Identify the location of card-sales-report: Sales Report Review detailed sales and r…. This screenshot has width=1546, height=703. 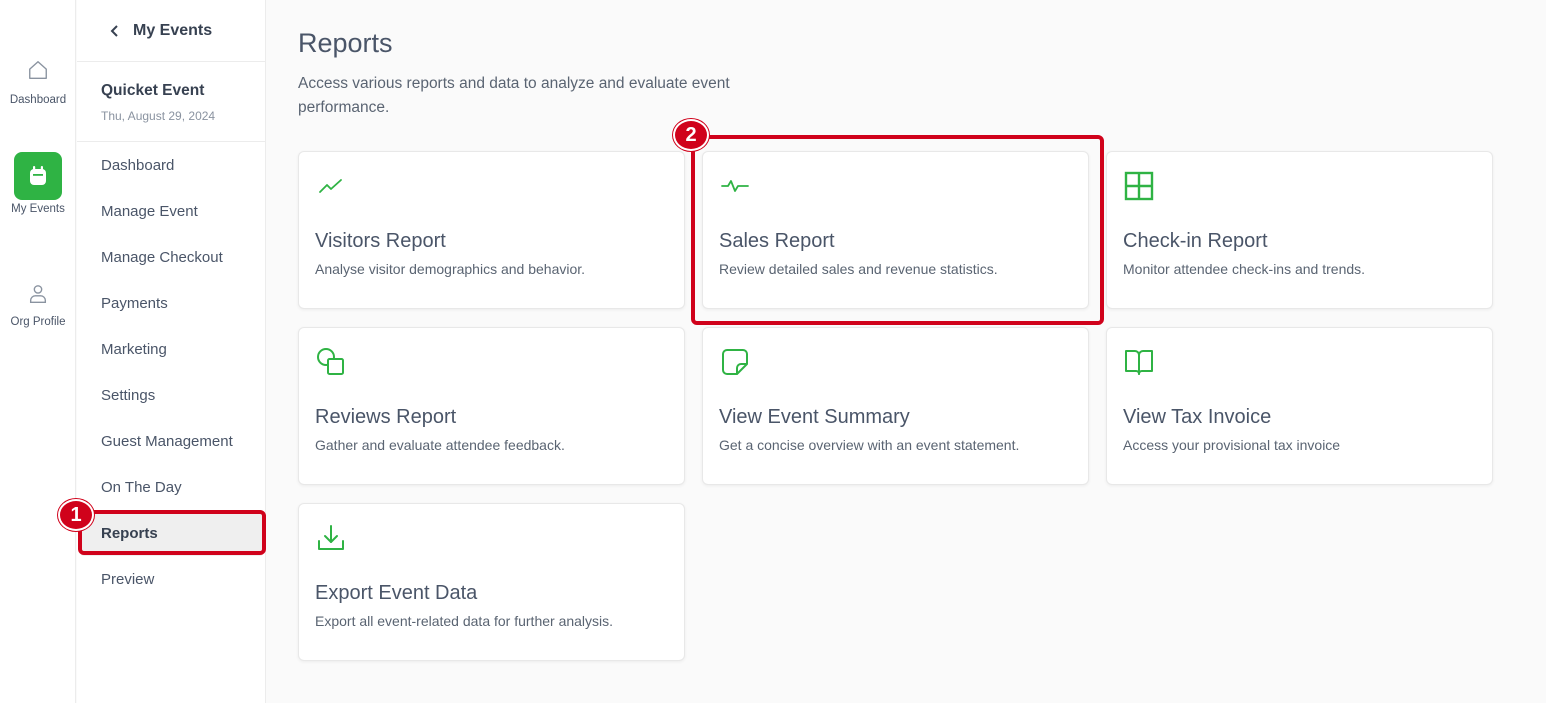
(895, 230).